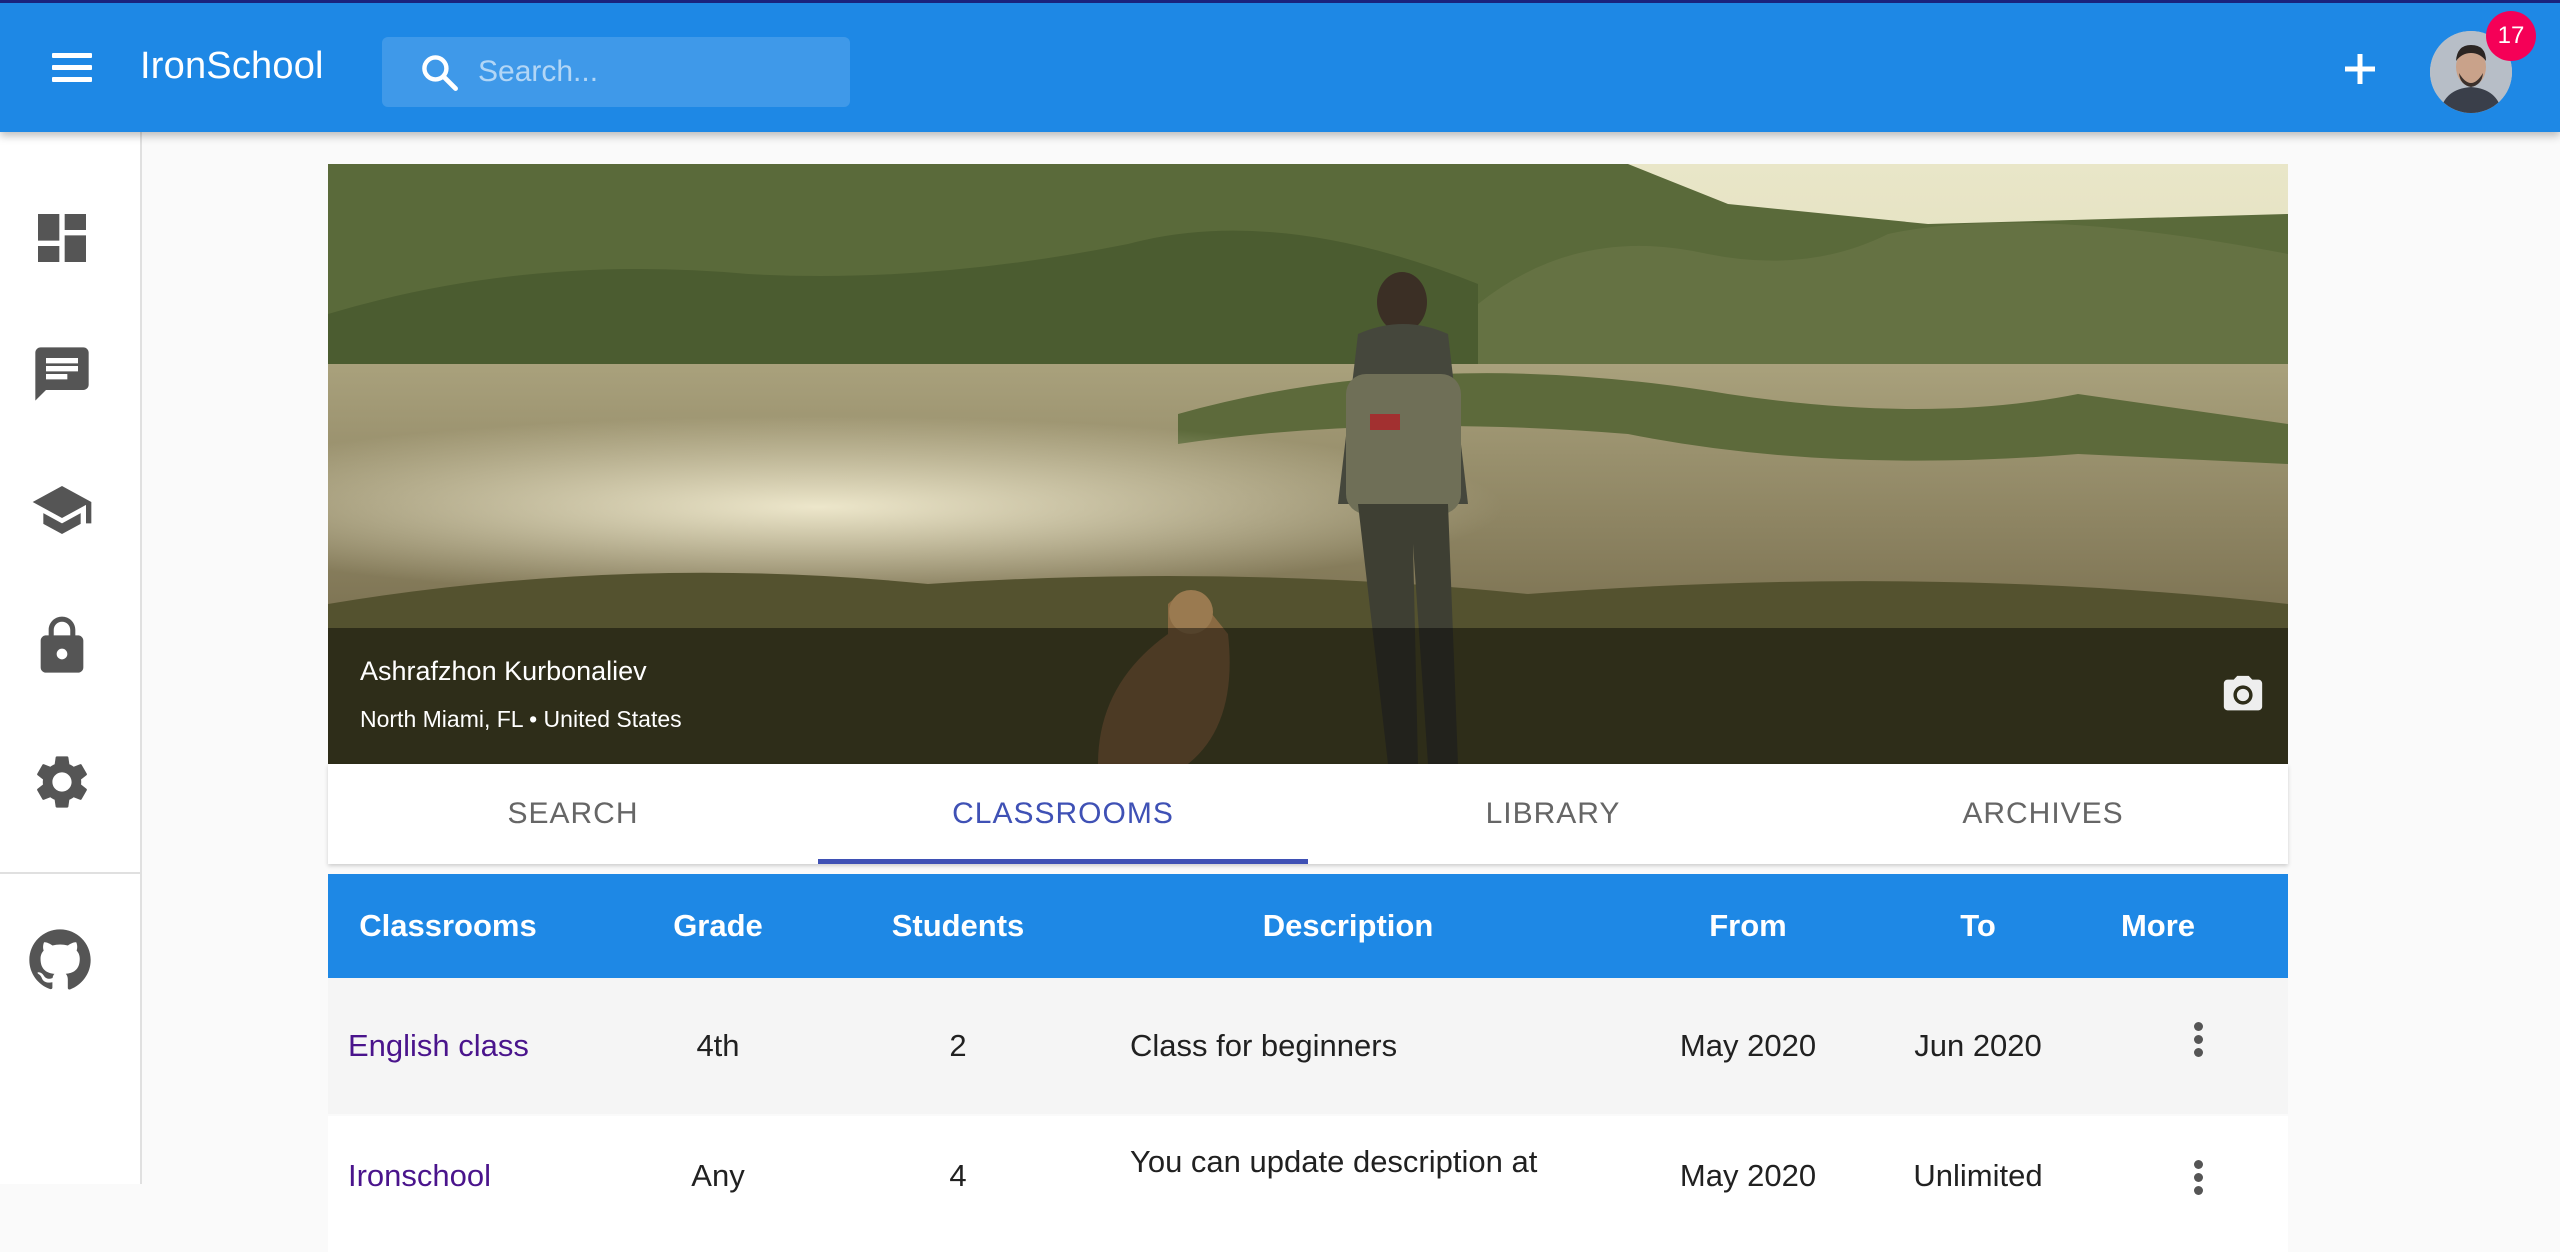 This screenshot has width=2560, height=1252. I want to click on header-students: Students, so click(958, 926).